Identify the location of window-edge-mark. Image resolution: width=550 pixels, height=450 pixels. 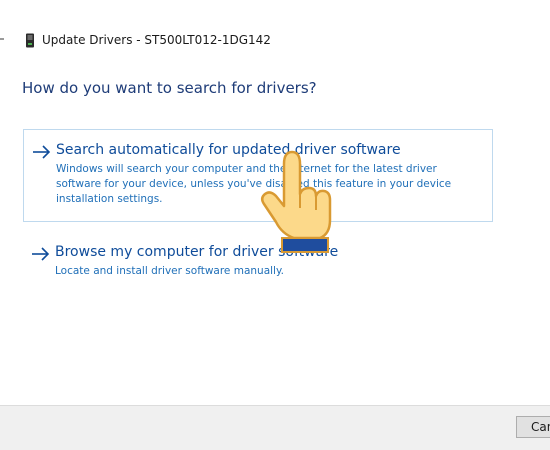
(2, 39).